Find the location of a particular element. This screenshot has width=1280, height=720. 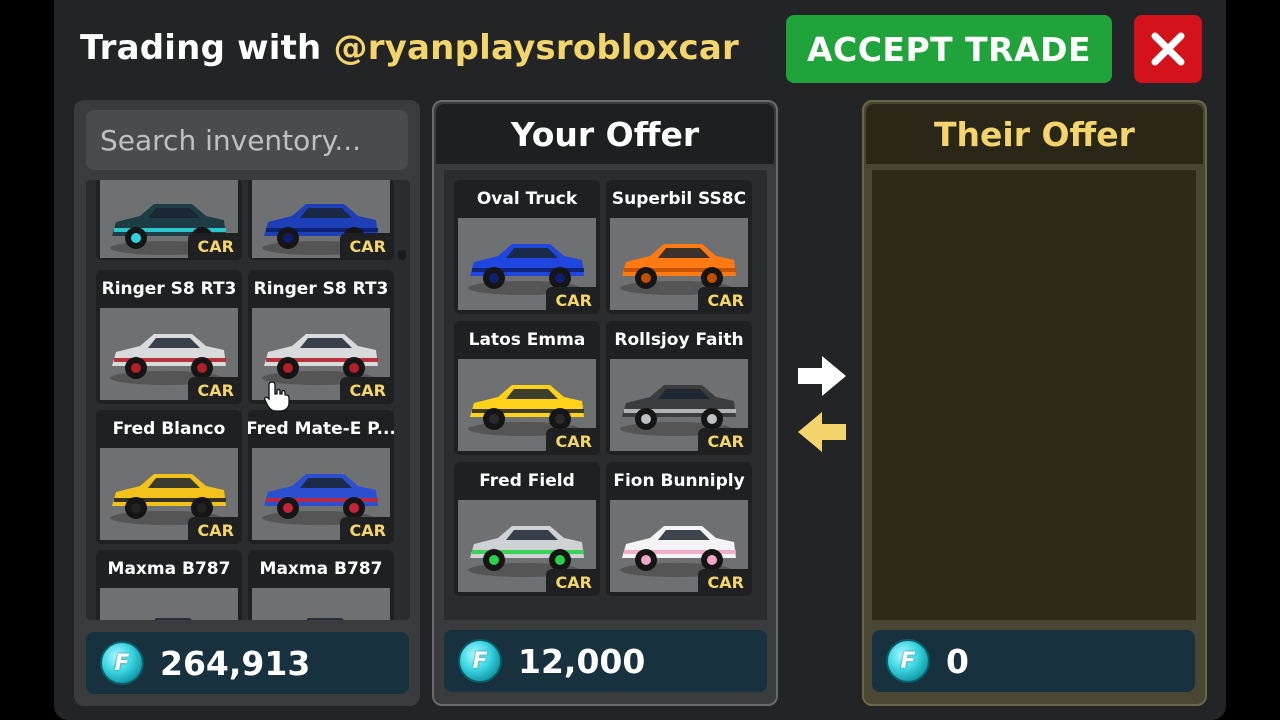

your_offer-item-card: Oval Truck CAR is located at coordinates (527, 247).